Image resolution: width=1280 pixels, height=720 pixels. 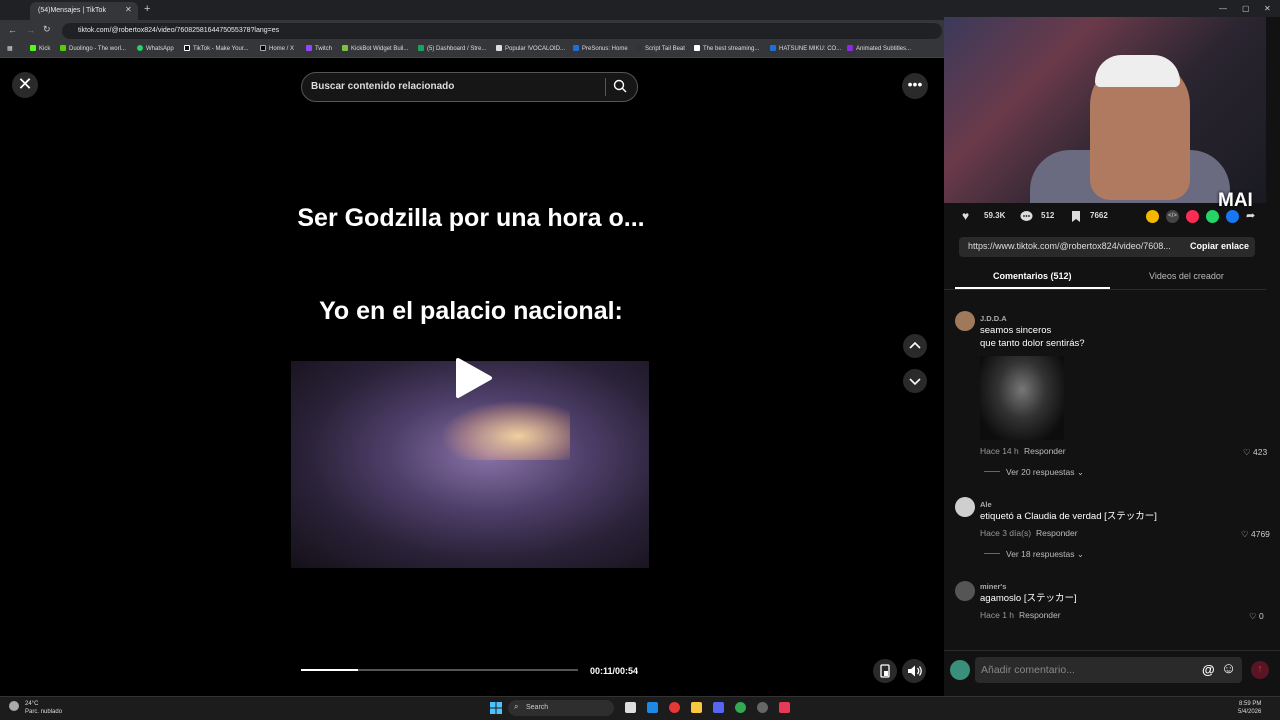 What do you see at coordinates (762, 707) in the screenshot?
I see `settings-gear-icon` at bounding box center [762, 707].